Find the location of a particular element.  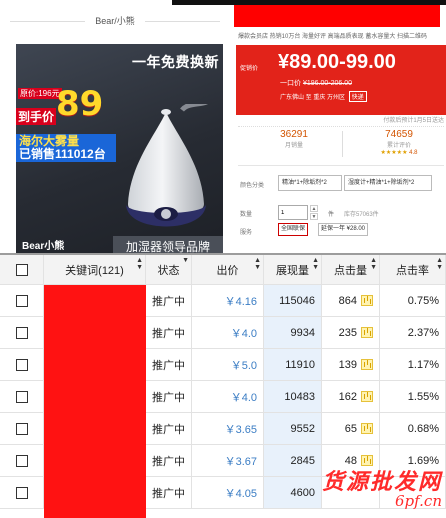

shipping-location: 广东佛山 至 重庆 万州区 快递 is located at coordinates (323, 96).